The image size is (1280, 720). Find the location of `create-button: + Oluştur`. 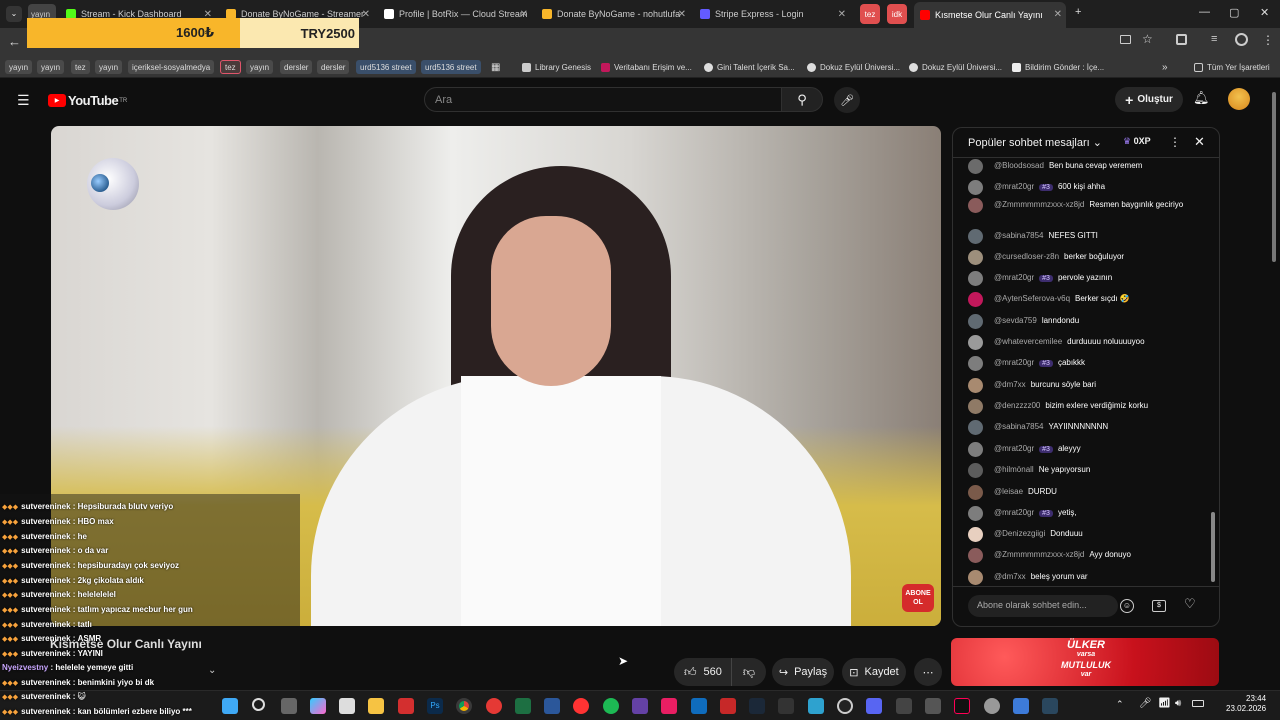

create-button: + Oluştur is located at coordinates (1149, 99).